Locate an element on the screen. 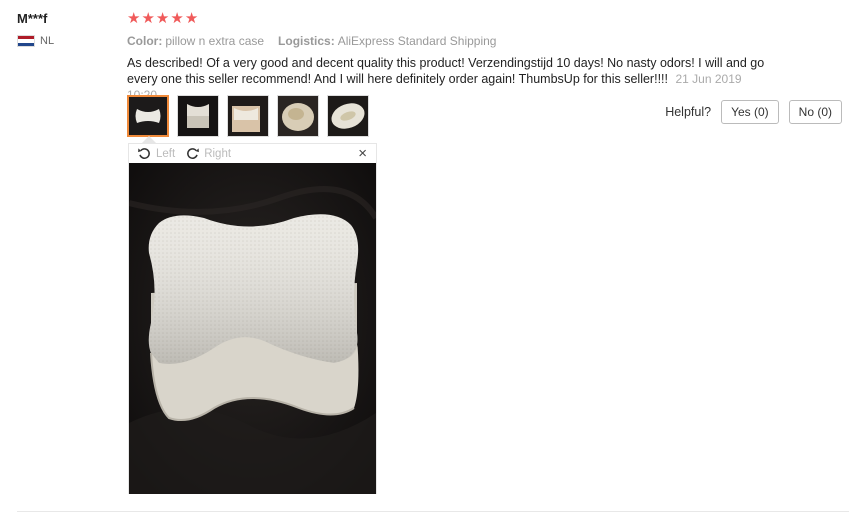 Image resolution: width=866 pixels, height=514 pixels. rotate-left-label: Left is located at coordinates (166, 153).